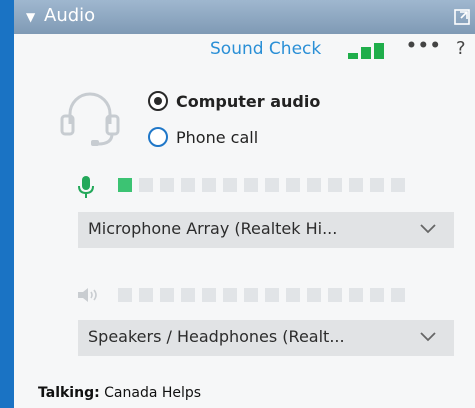  Describe the element at coordinates (366, 51) in the screenshot. I see `signal-bars-icon` at that location.